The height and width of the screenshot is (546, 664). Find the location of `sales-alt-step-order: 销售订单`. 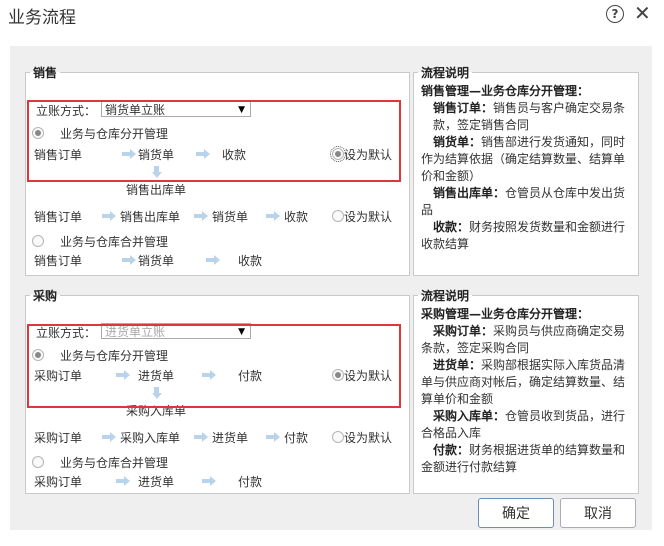

sales-alt-step-order: 销售订单 is located at coordinates (58, 217).